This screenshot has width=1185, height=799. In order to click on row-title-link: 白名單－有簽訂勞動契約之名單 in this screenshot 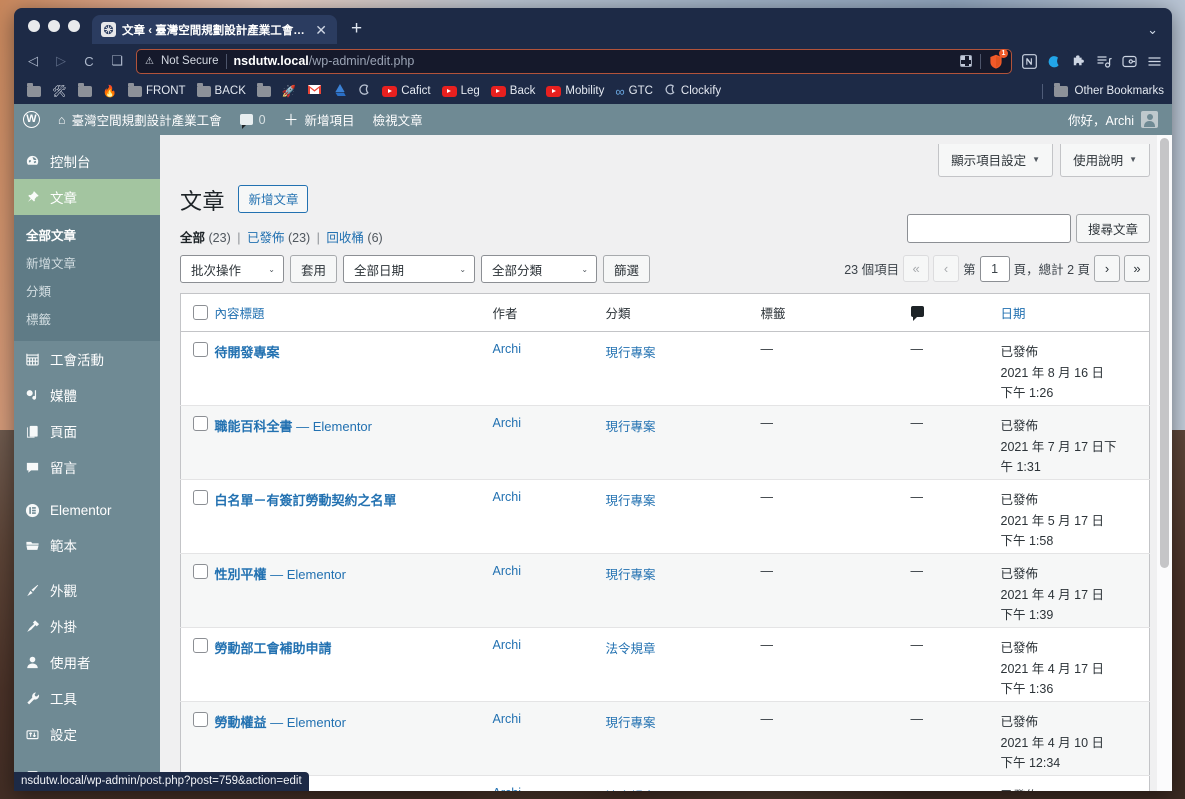, I will do `click(306, 500)`.